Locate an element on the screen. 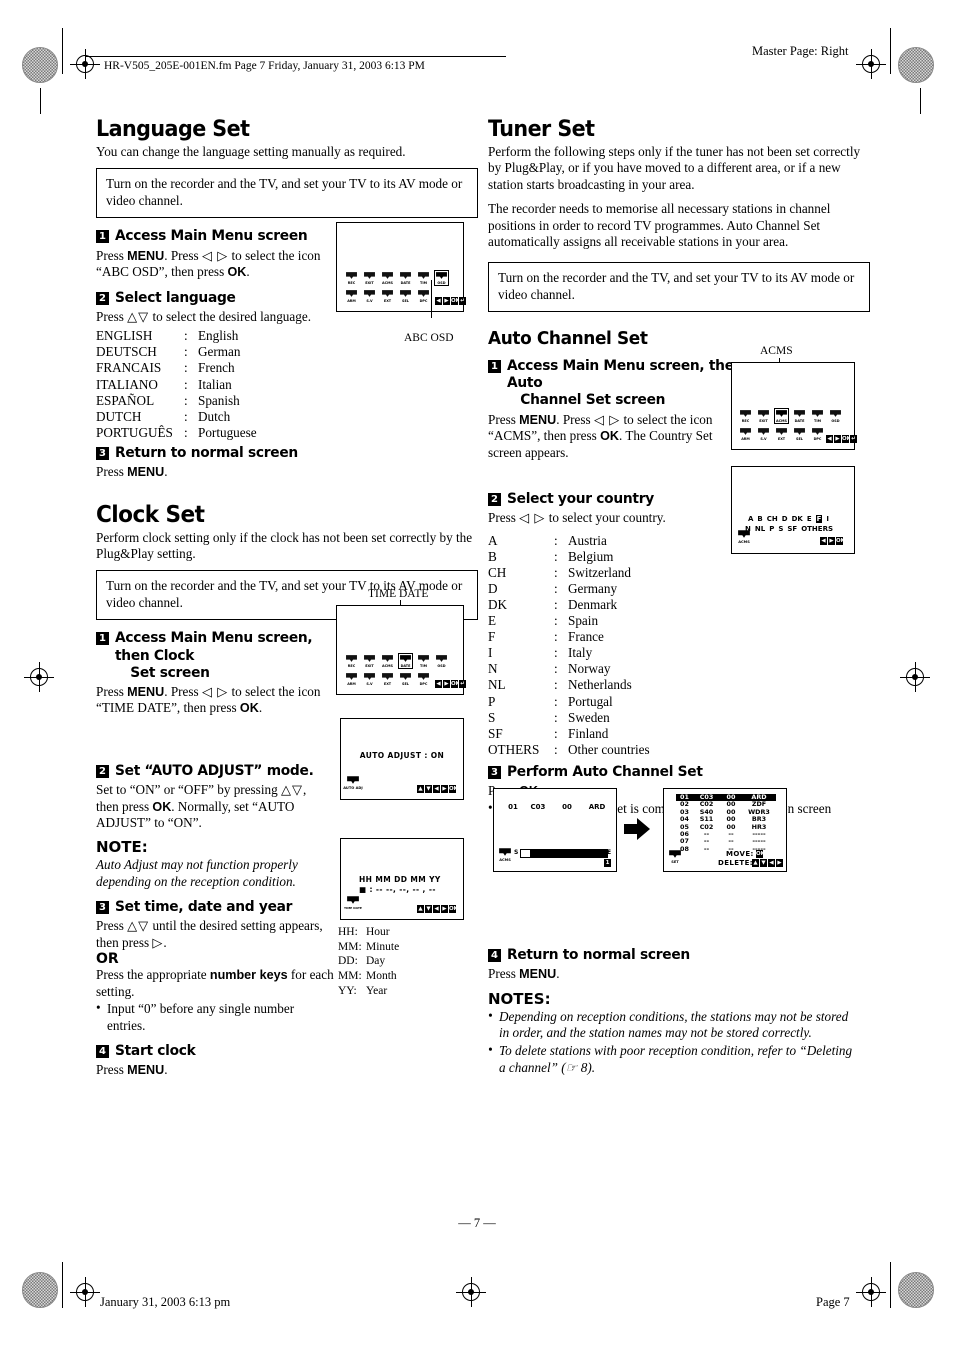 The width and height of the screenshot is (954, 1351). text-fragment: . Press is located at coordinates (183, 691).